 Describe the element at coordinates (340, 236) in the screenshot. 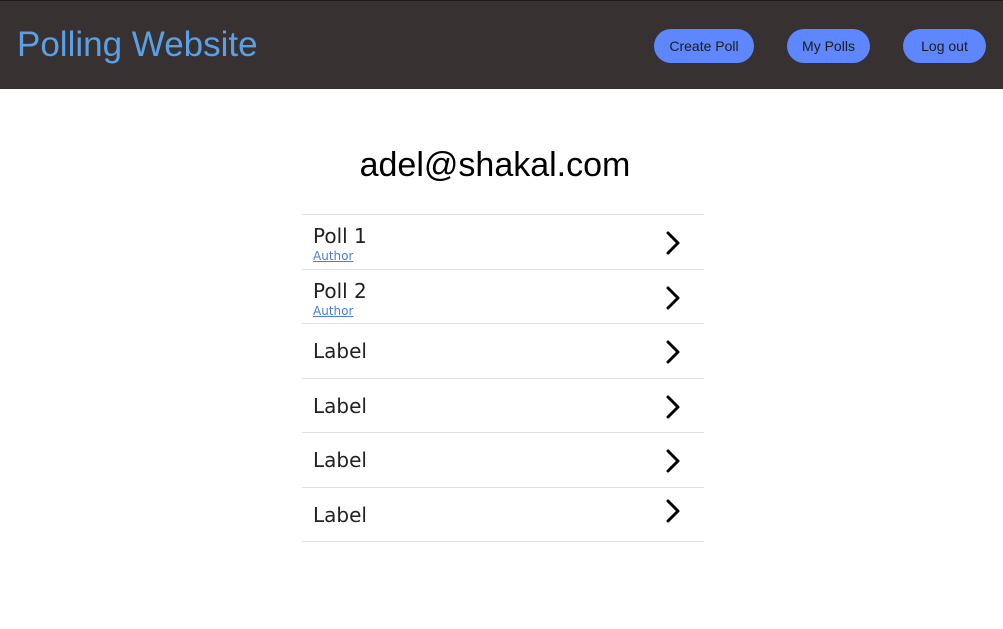

I see `poll-title: Poll 1` at that location.